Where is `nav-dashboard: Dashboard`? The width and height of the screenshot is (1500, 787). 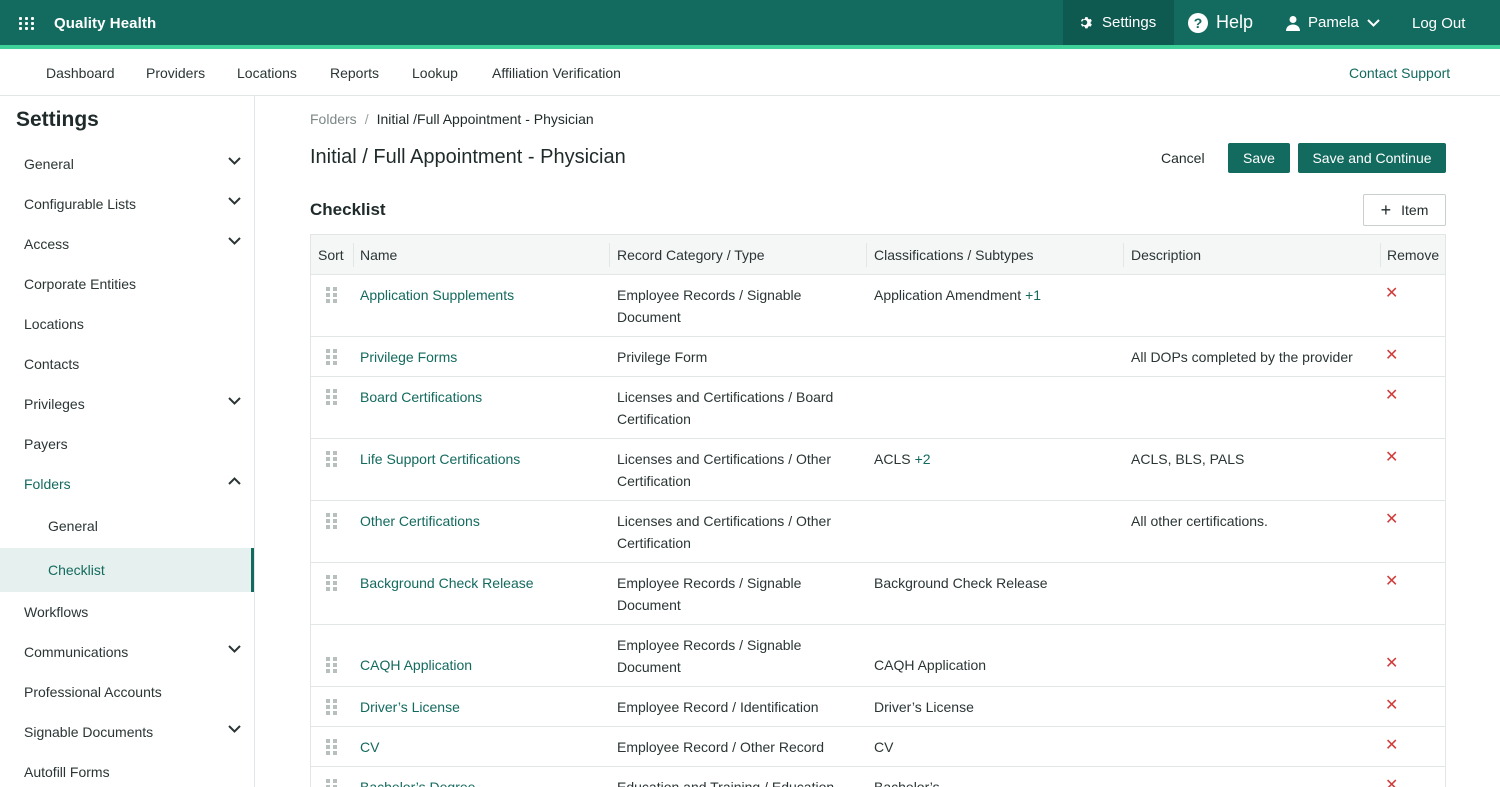 nav-dashboard: Dashboard is located at coordinates (80, 73).